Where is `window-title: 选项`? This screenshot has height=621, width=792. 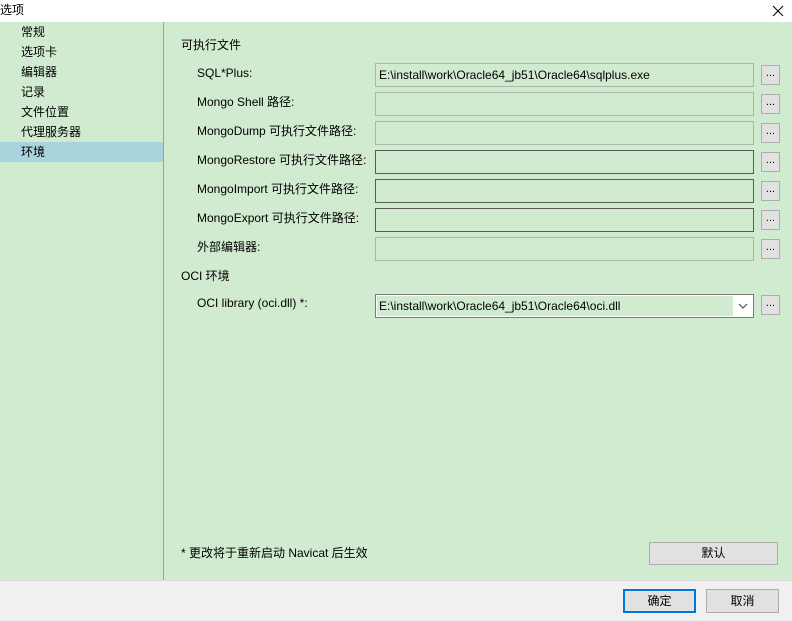 window-title: 选项 is located at coordinates (12, 10).